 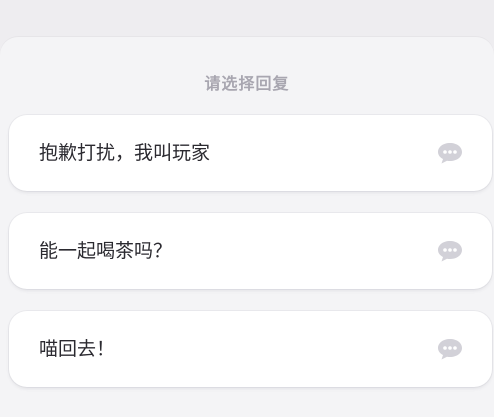 I want to click on reply-option-label: 抱歉打扰，我叫玩家, so click(x=125, y=153).